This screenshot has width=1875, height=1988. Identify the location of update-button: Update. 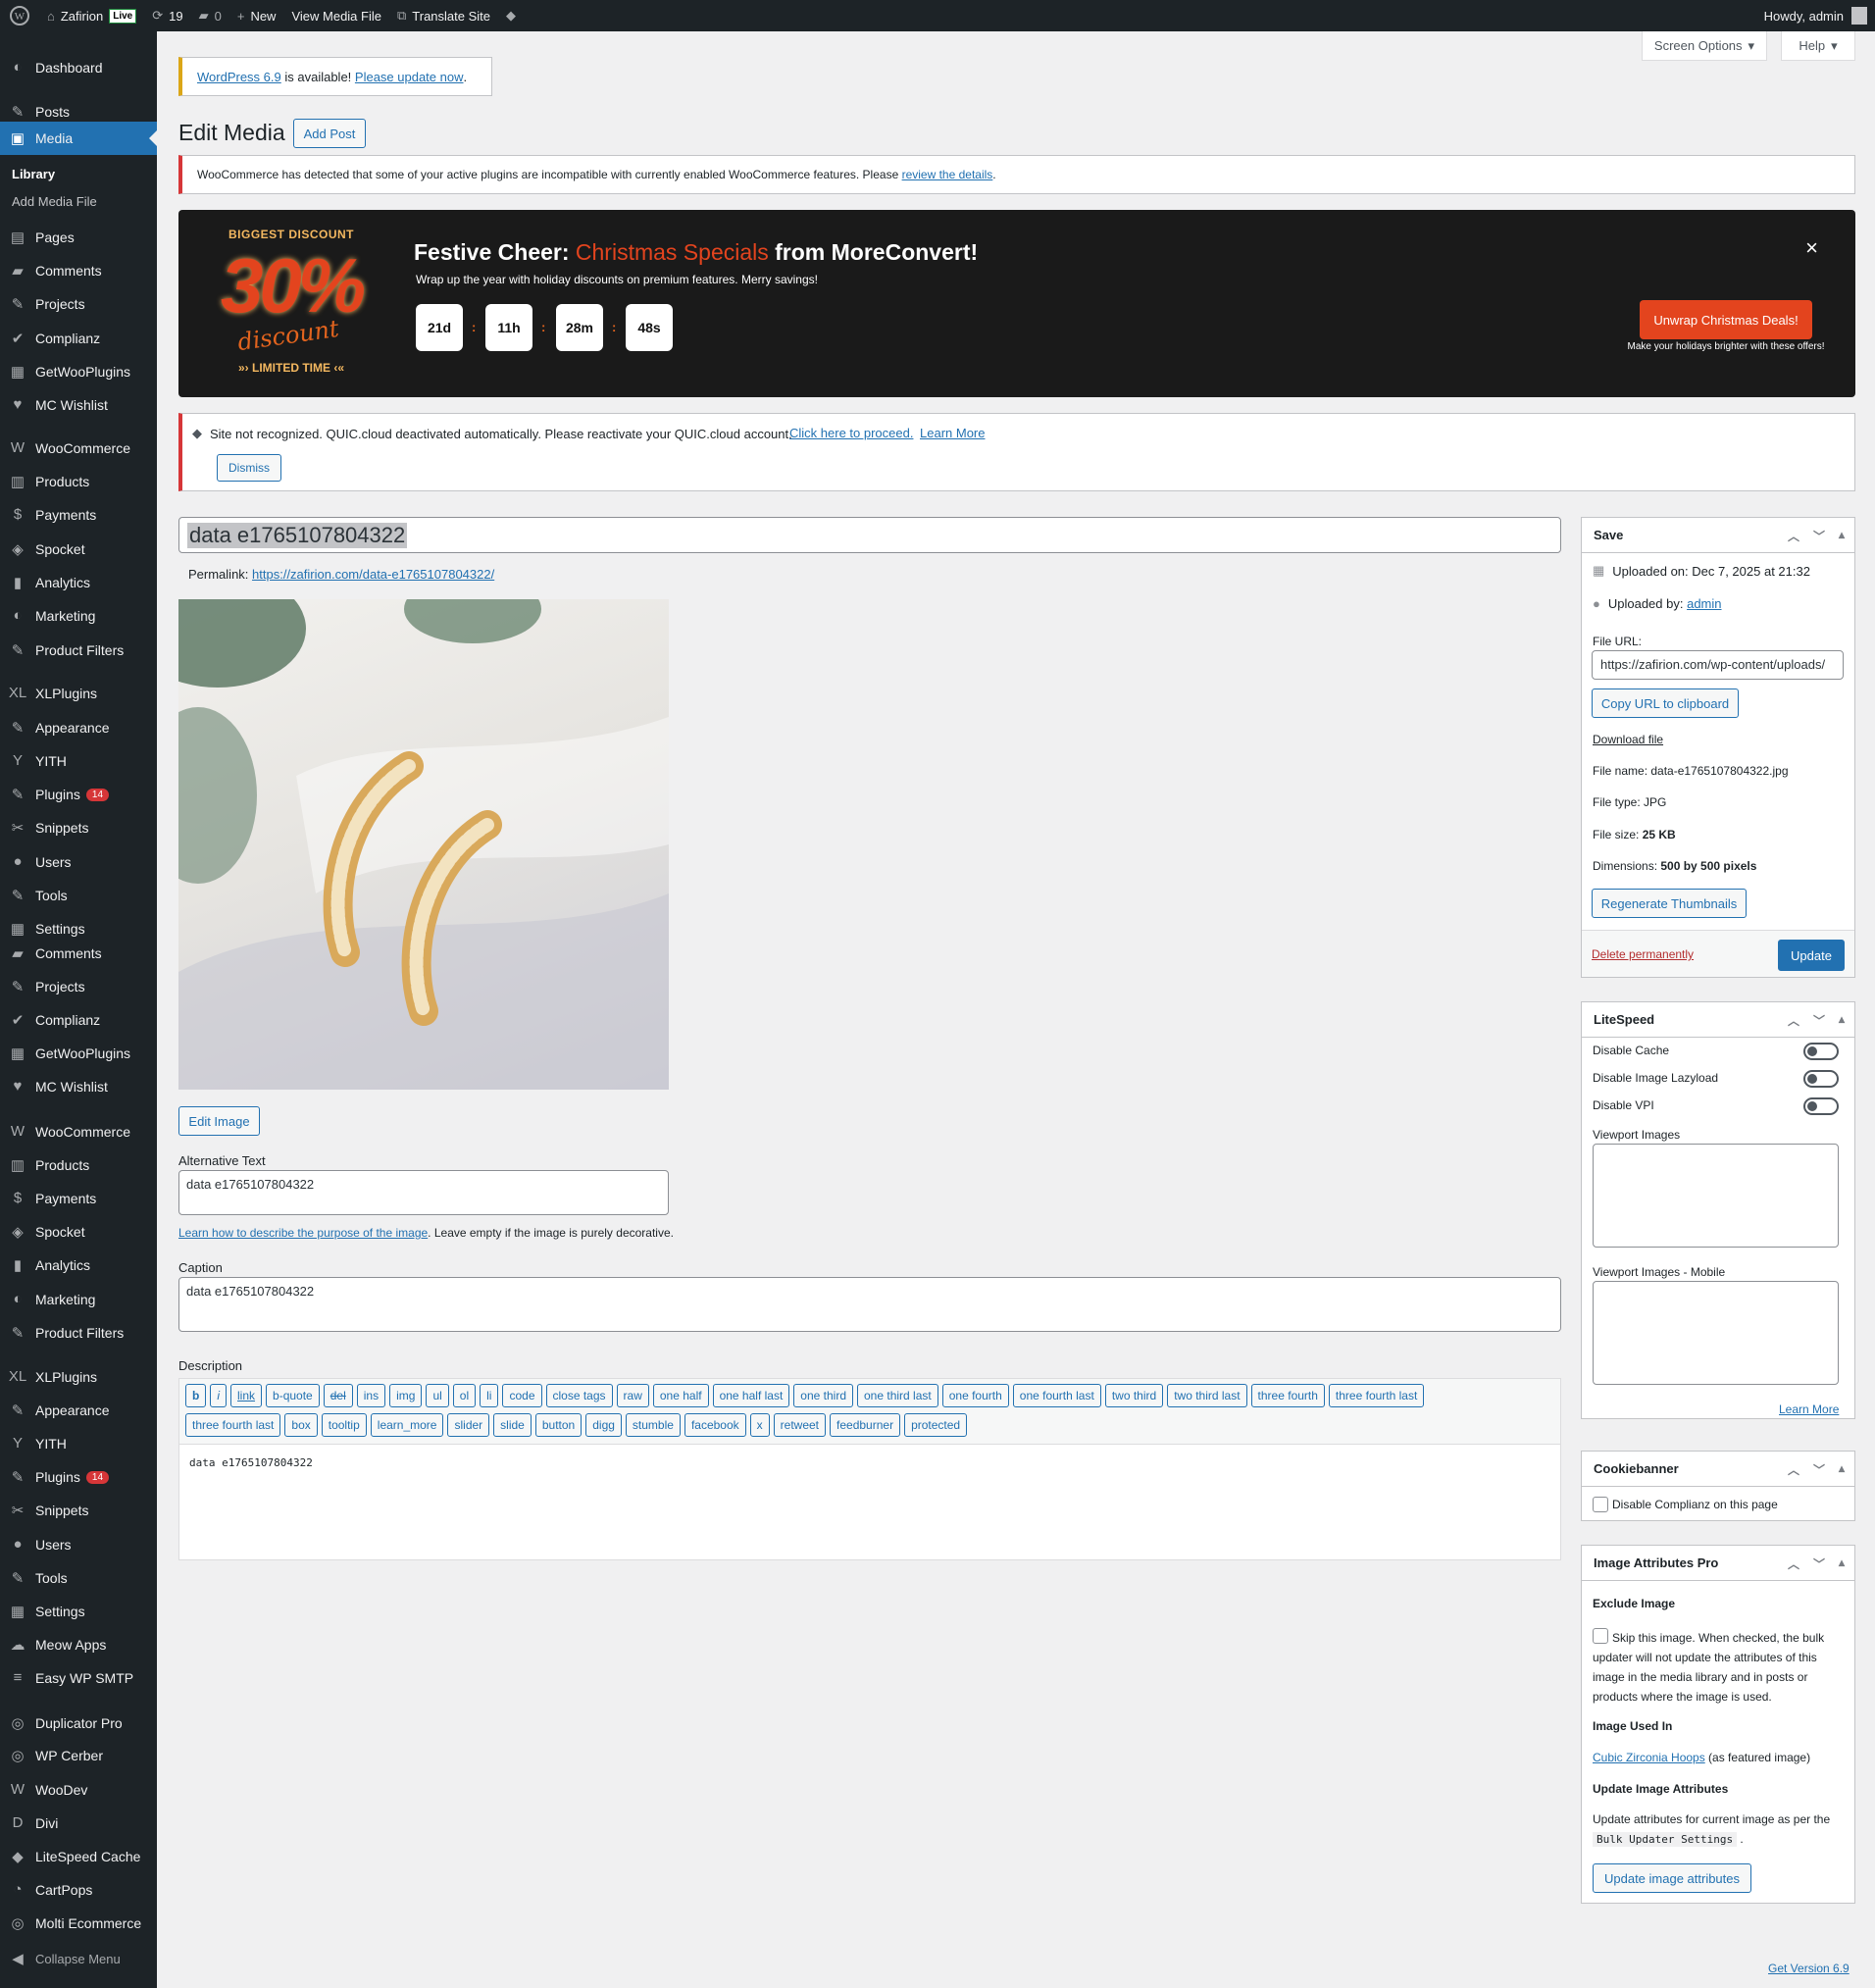
(1811, 955).